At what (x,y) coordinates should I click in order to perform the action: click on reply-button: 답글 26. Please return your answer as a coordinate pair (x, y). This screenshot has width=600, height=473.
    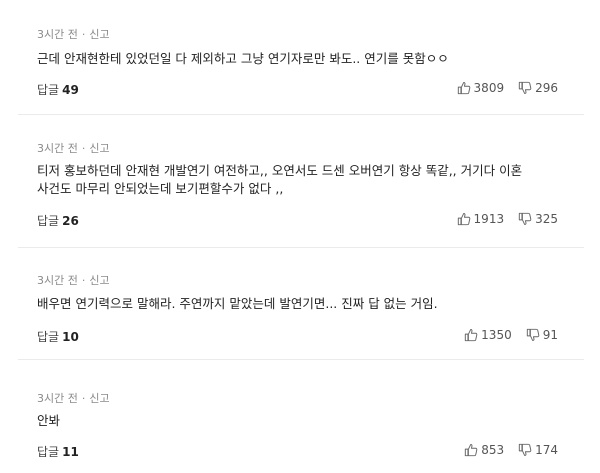
    Looking at the image, I should click on (58, 220).